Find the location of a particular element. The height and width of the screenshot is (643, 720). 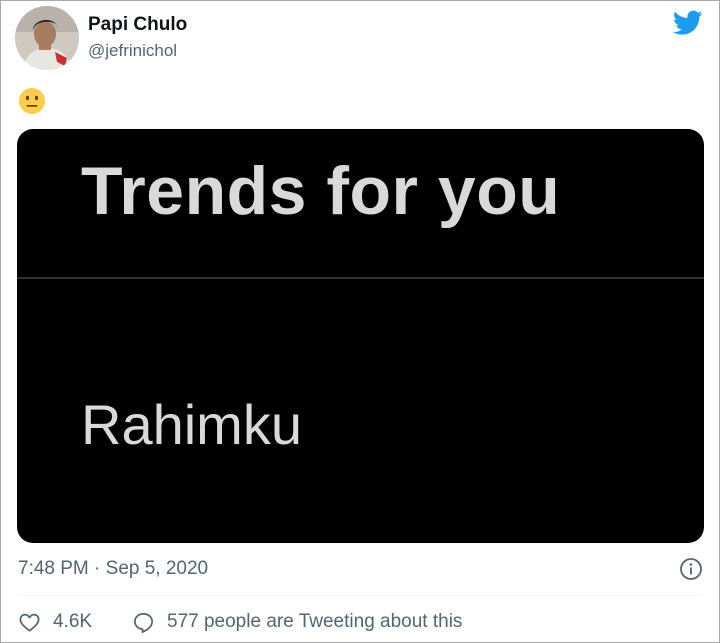

author-handle: @jefrinichol is located at coordinates (137, 51).